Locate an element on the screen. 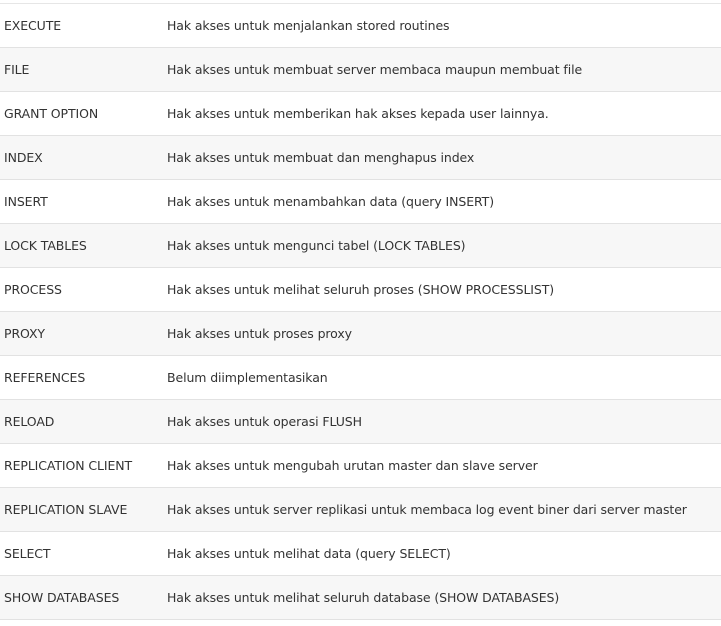  privilege-name-cell: EXECUTE is located at coordinates (83, 25).